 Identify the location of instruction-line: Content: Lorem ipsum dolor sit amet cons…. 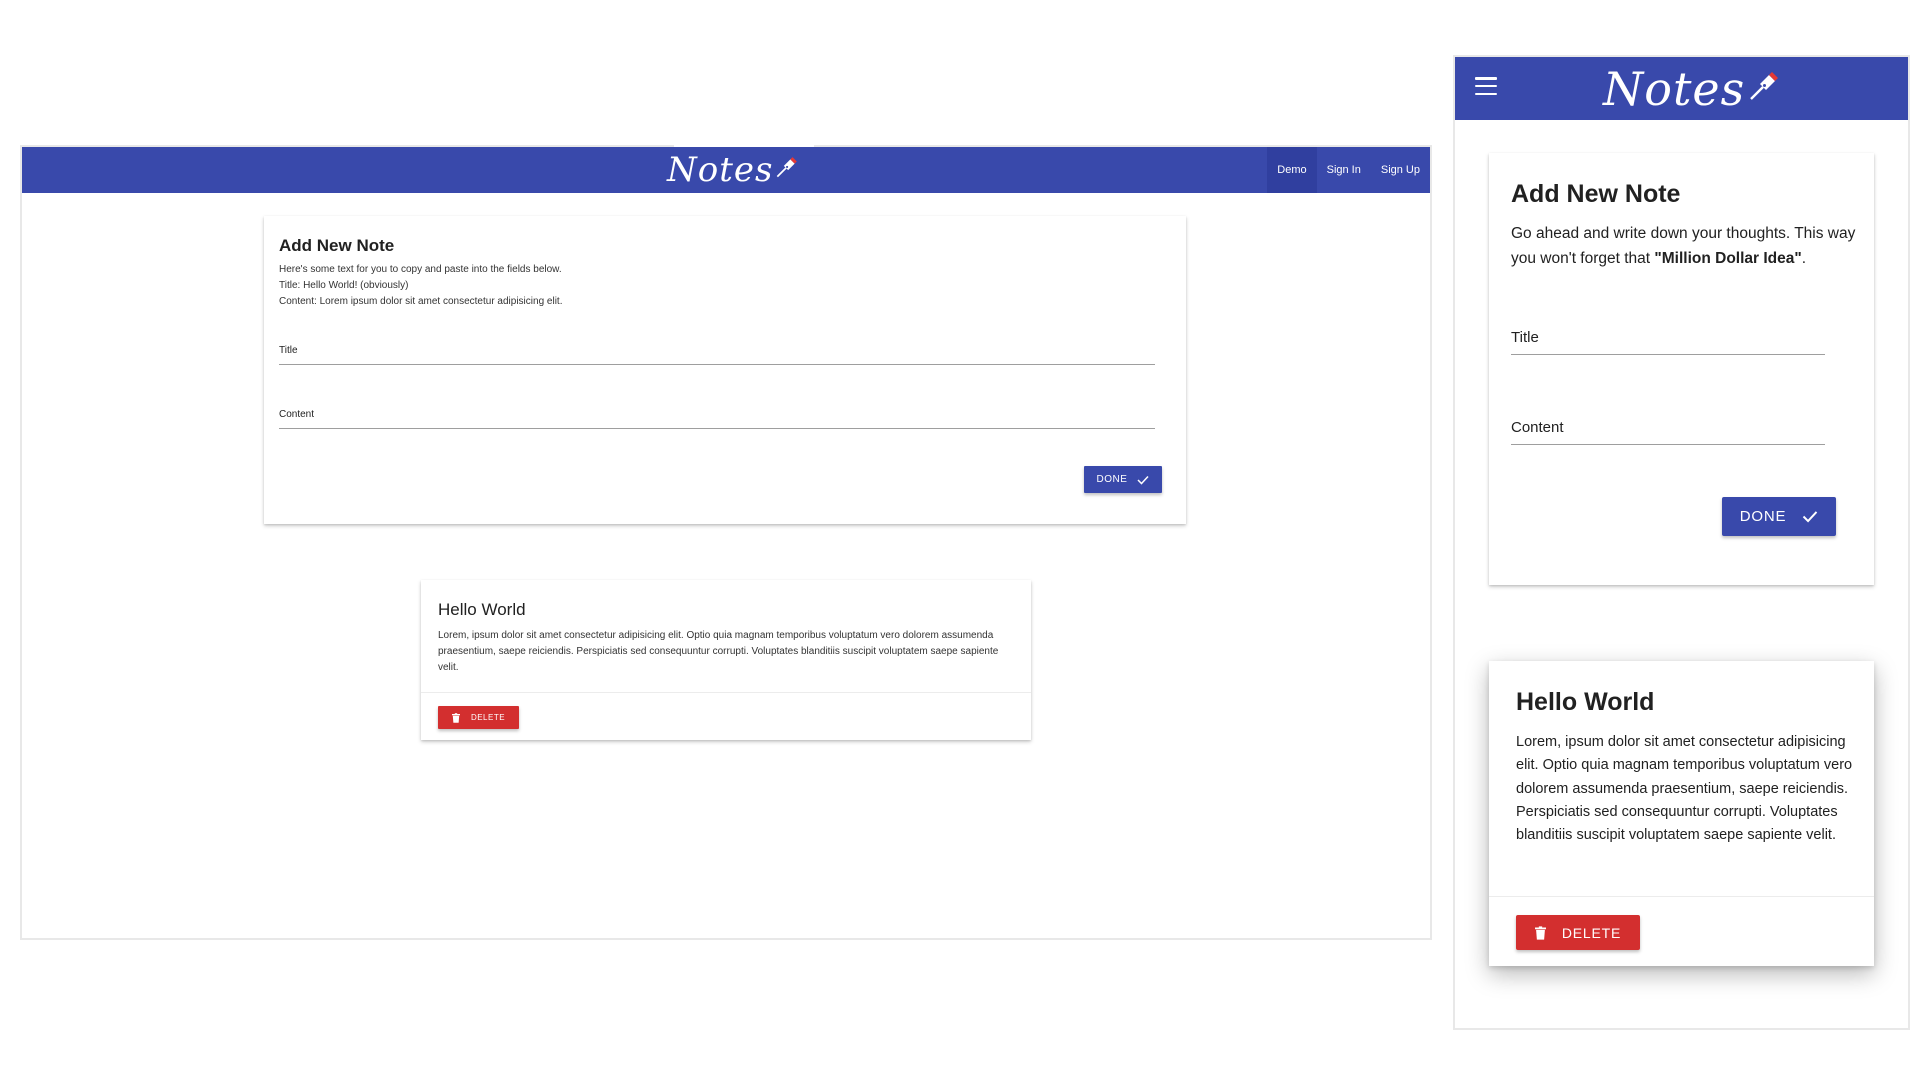
(421, 301).